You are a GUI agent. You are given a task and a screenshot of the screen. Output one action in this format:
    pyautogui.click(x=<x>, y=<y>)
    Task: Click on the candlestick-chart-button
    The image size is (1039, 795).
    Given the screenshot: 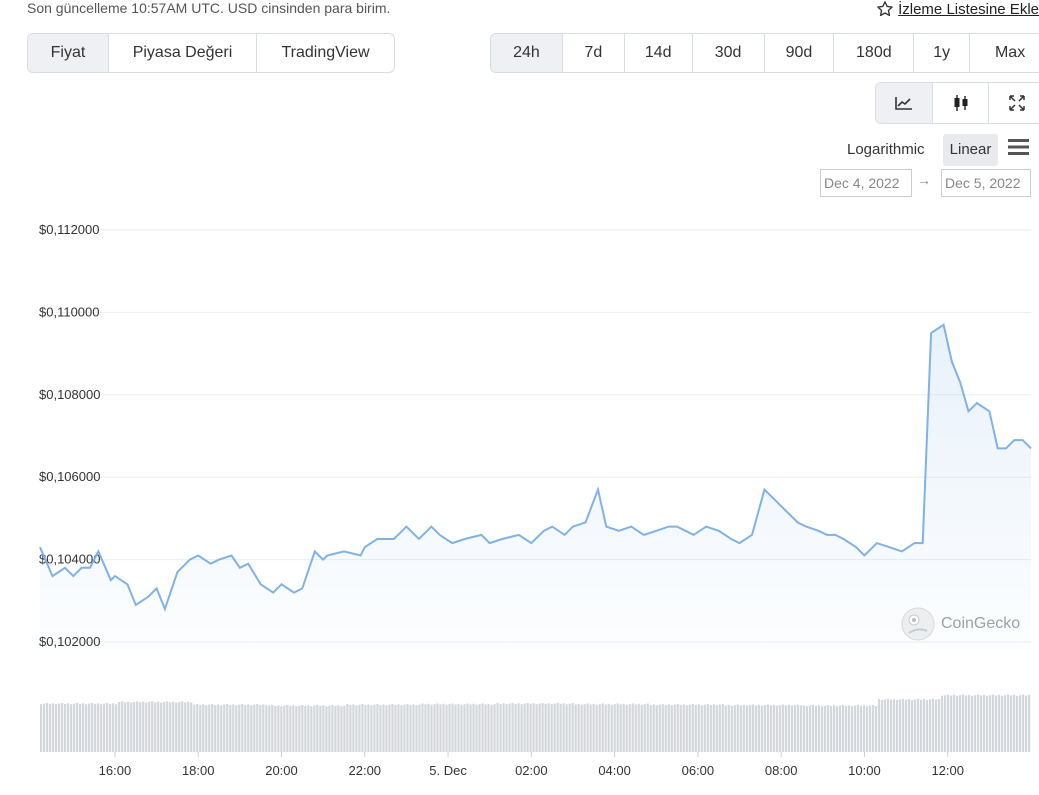 What is the action you would take?
    pyautogui.click(x=960, y=103)
    